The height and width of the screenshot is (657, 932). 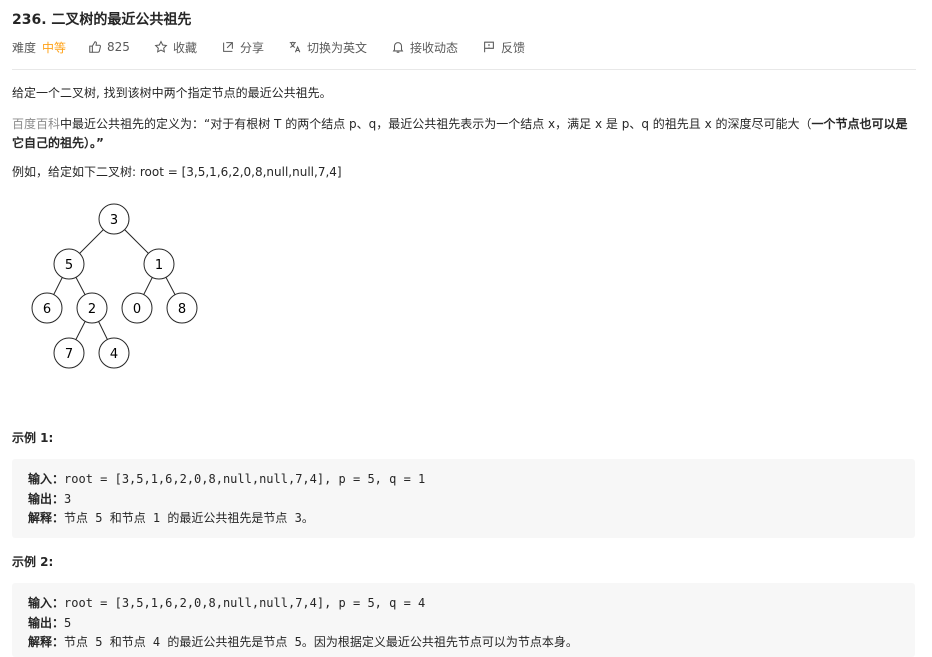 I want to click on problem-meta-bar: 难度 中等 825 收藏 分享 切换为英文 接收动态 反馈, so click(x=280, y=47).